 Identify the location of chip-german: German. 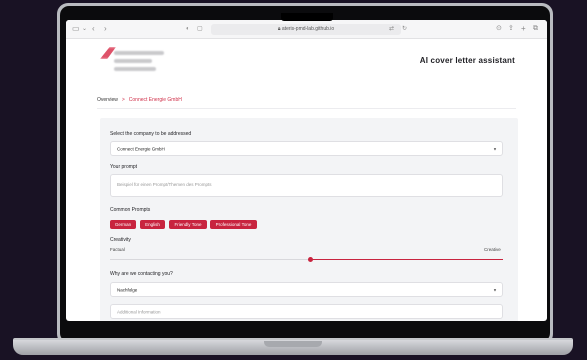
(123, 224).